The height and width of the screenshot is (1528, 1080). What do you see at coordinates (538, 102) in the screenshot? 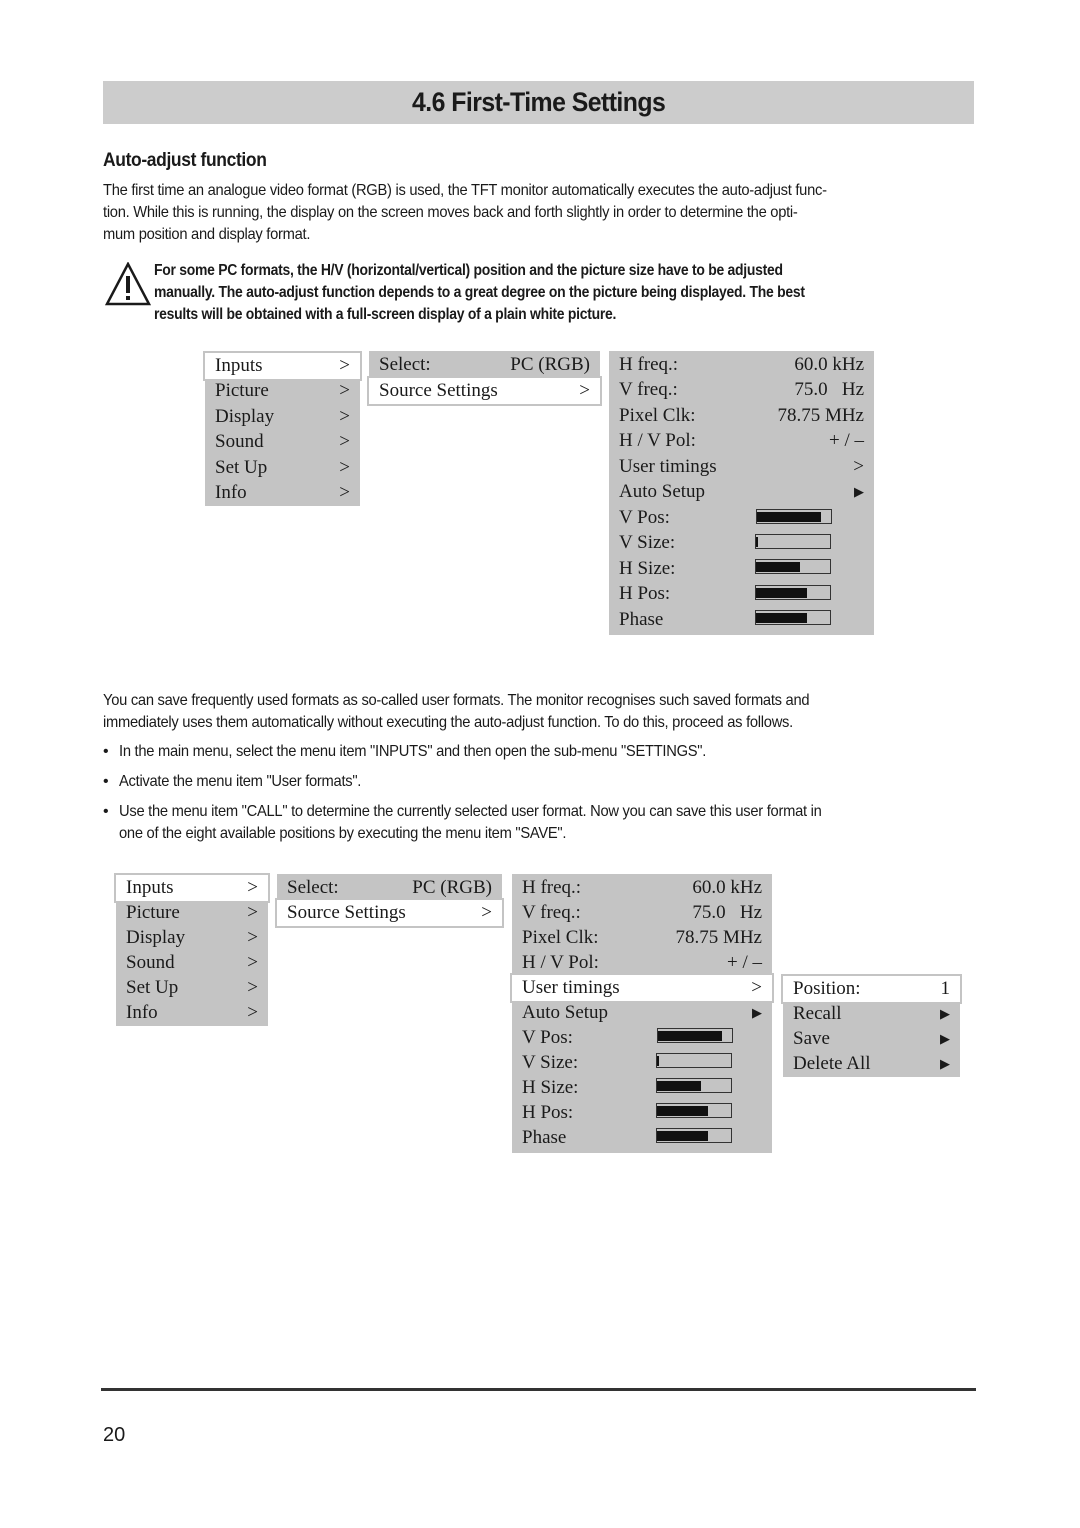
I see `page-title: 4.6 First-Time Settings` at bounding box center [538, 102].